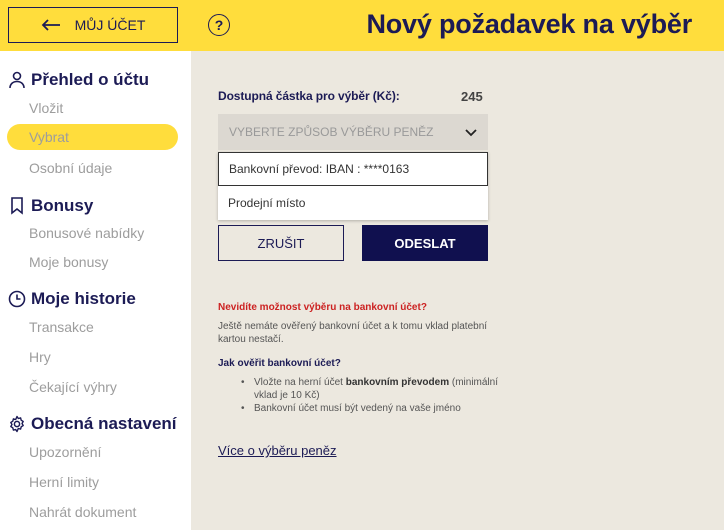  What do you see at coordinates (82, 512) in the screenshot?
I see `sidebar-item-upload-document: Nahrát dokument` at bounding box center [82, 512].